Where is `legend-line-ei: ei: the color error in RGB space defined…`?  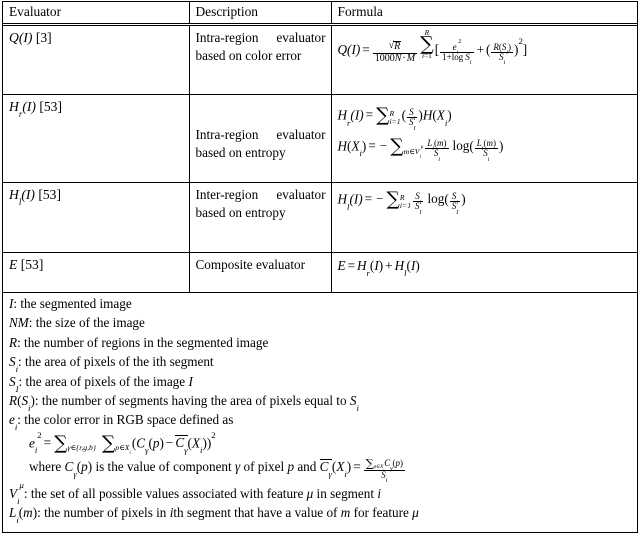 legend-line-ei: ei: the color error in RGB space defined… is located at coordinates (121, 422).